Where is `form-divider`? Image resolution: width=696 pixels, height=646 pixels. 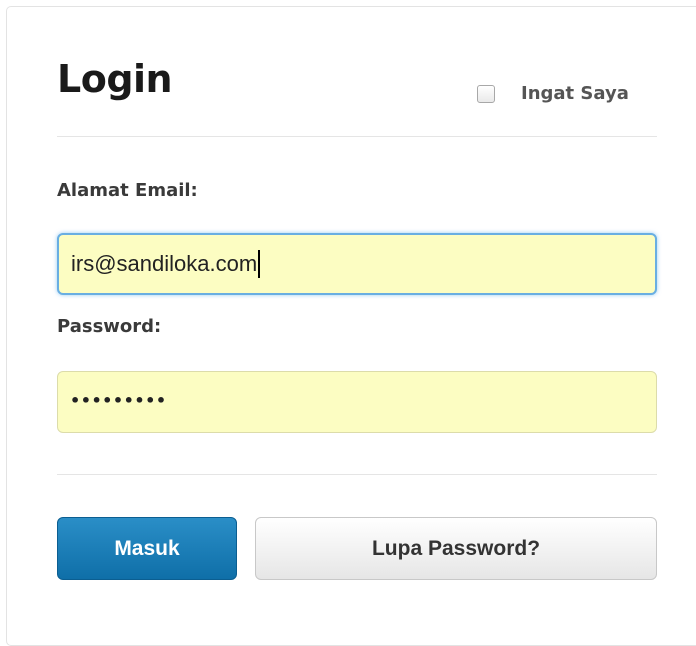 form-divider is located at coordinates (357, 474).